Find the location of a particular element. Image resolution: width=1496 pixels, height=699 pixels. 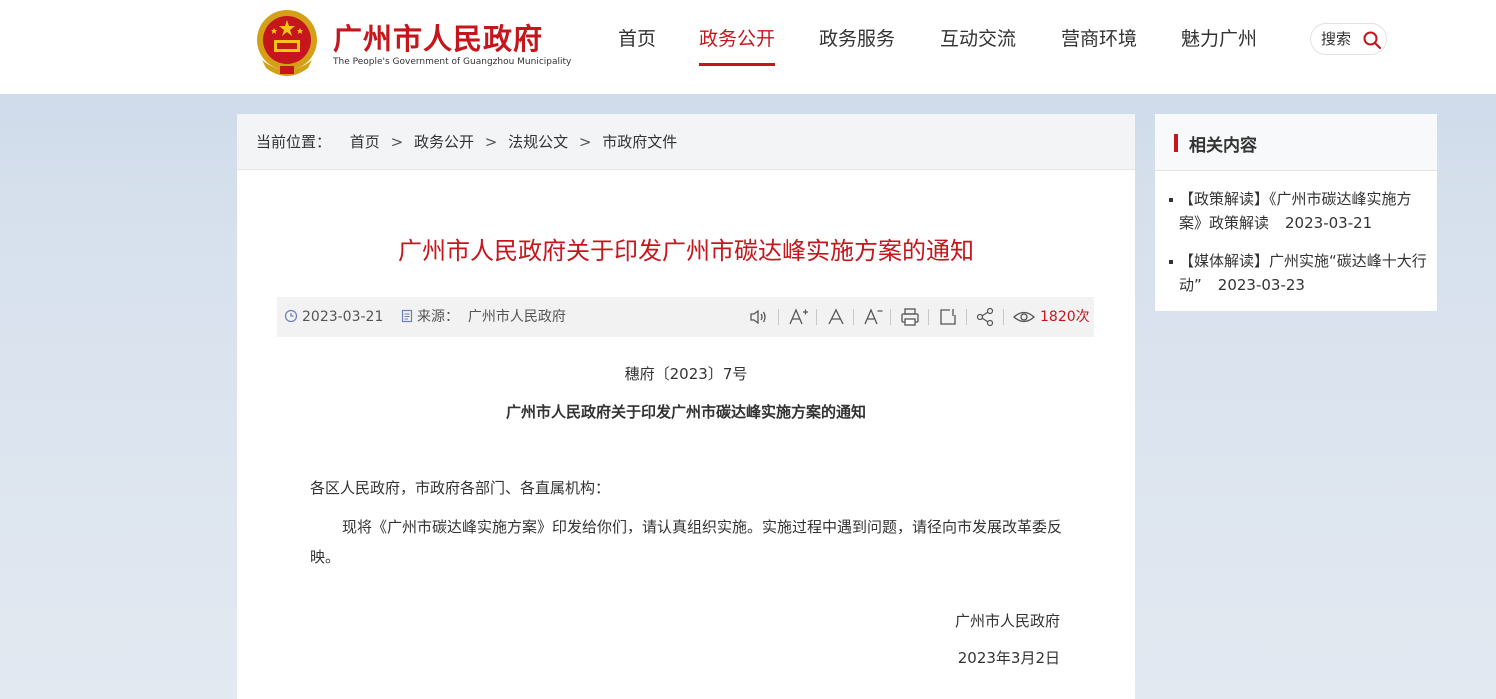

related-content-title: 相关内容 is located at coordinates (1223, 146).